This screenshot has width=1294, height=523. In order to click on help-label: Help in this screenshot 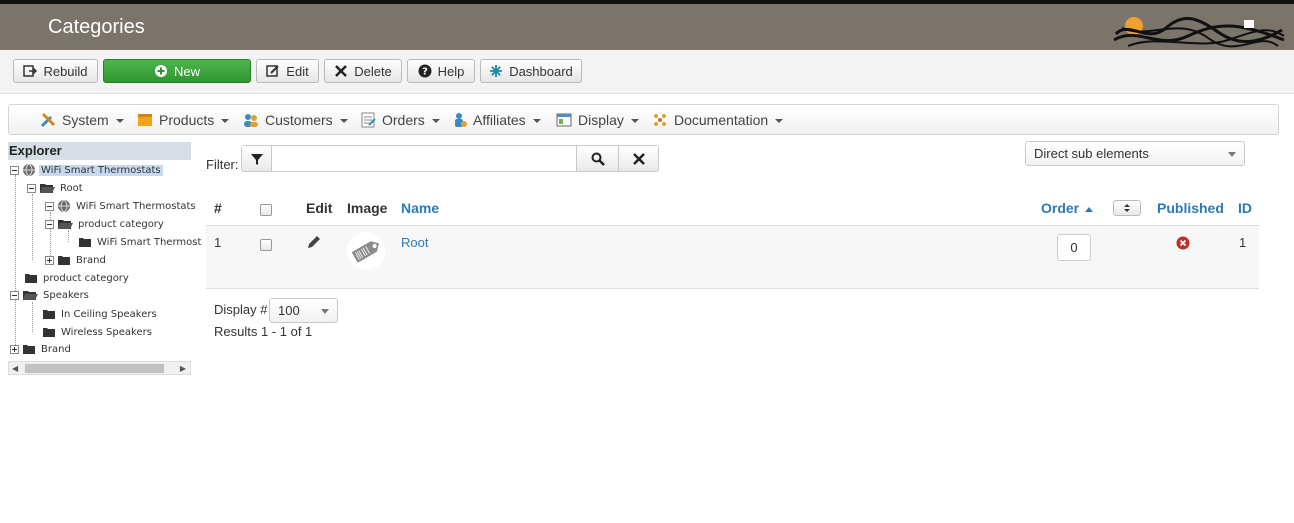, I will do `click(451, 71)`.